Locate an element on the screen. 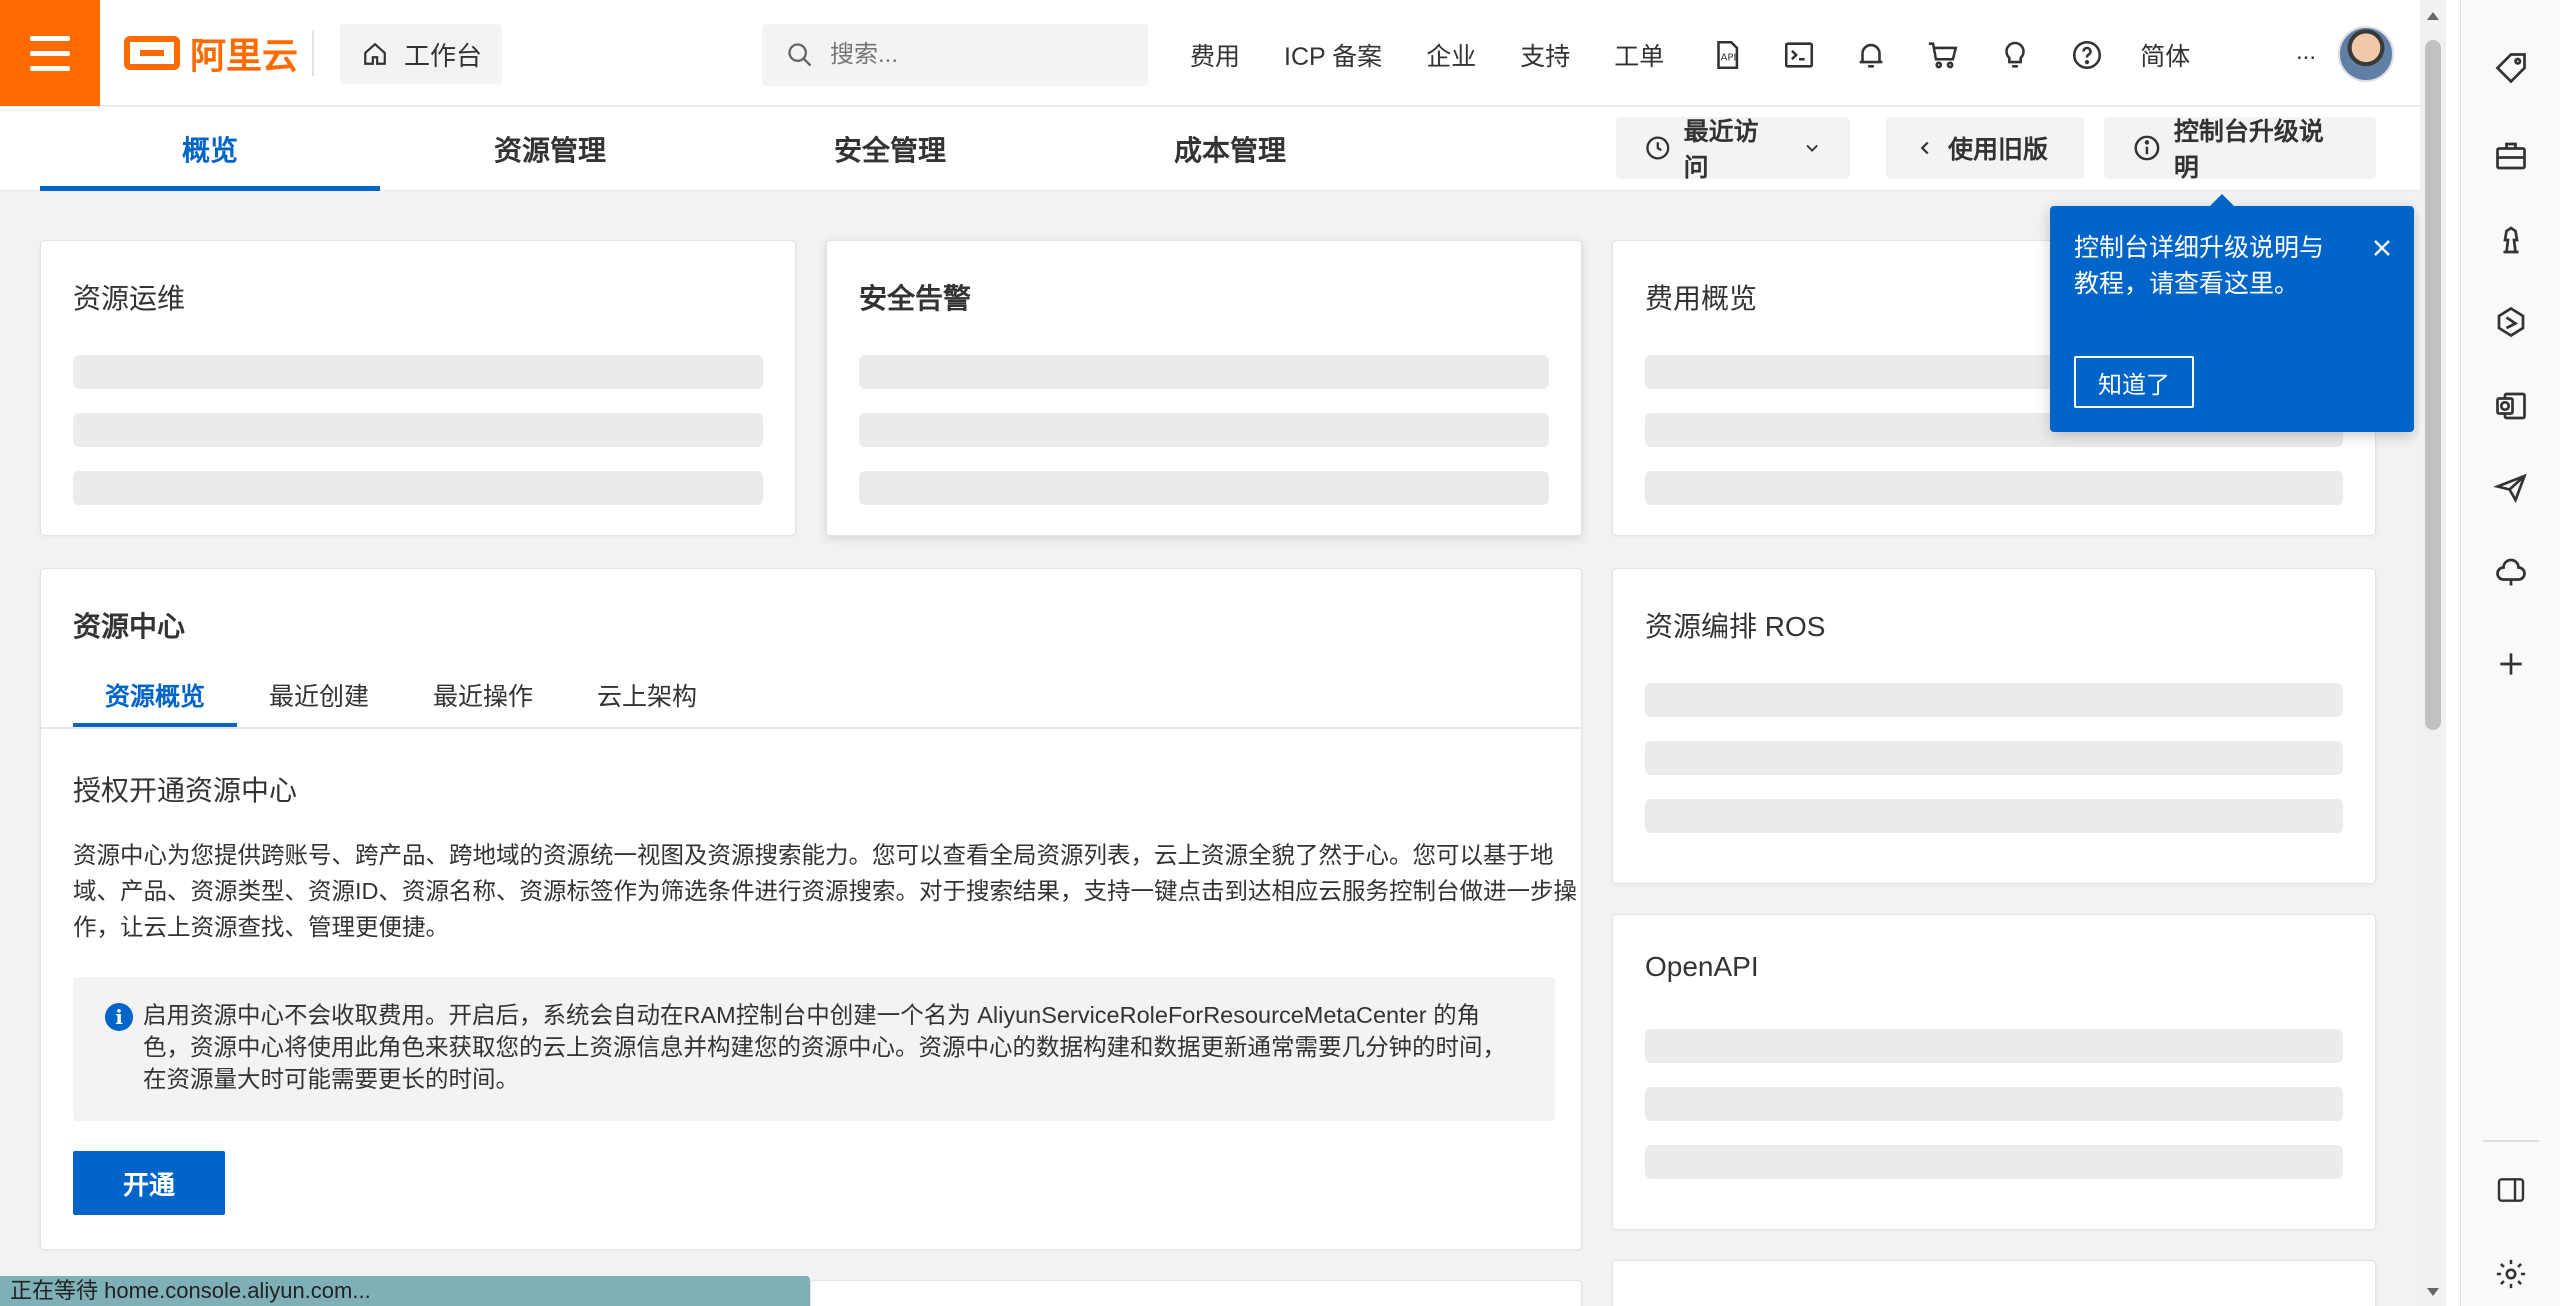  chess-icon is located at coordinates (2511, 240).